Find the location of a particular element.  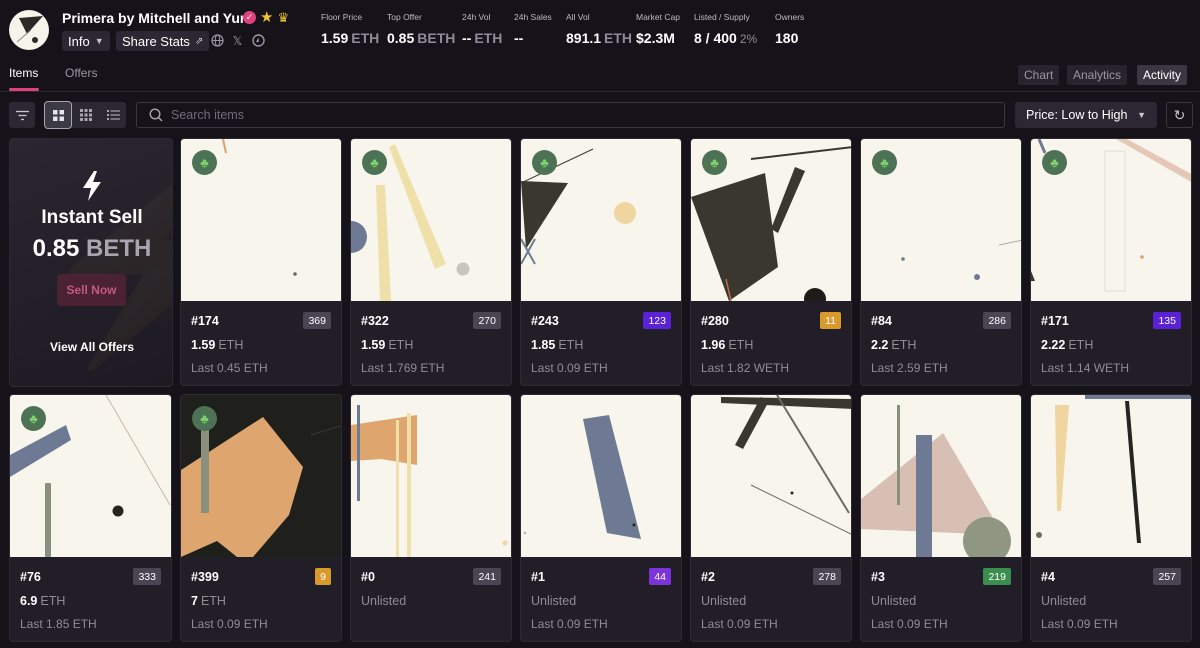

share-stats-button: Share Stats ⇗ is located at coordinates (163, 41).